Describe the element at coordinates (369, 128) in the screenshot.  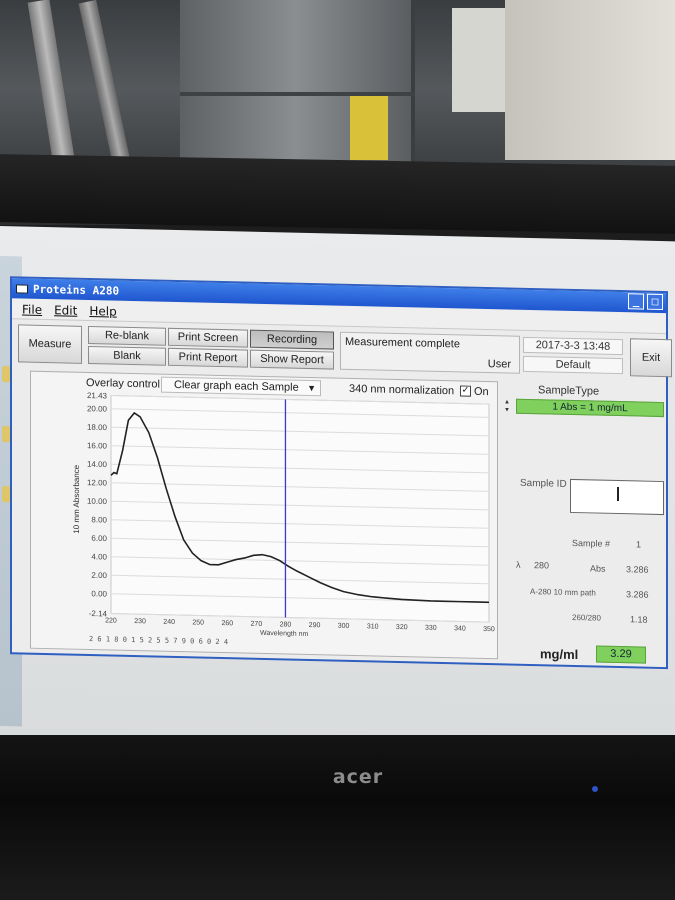
I see `background-yellow-label` at that location.